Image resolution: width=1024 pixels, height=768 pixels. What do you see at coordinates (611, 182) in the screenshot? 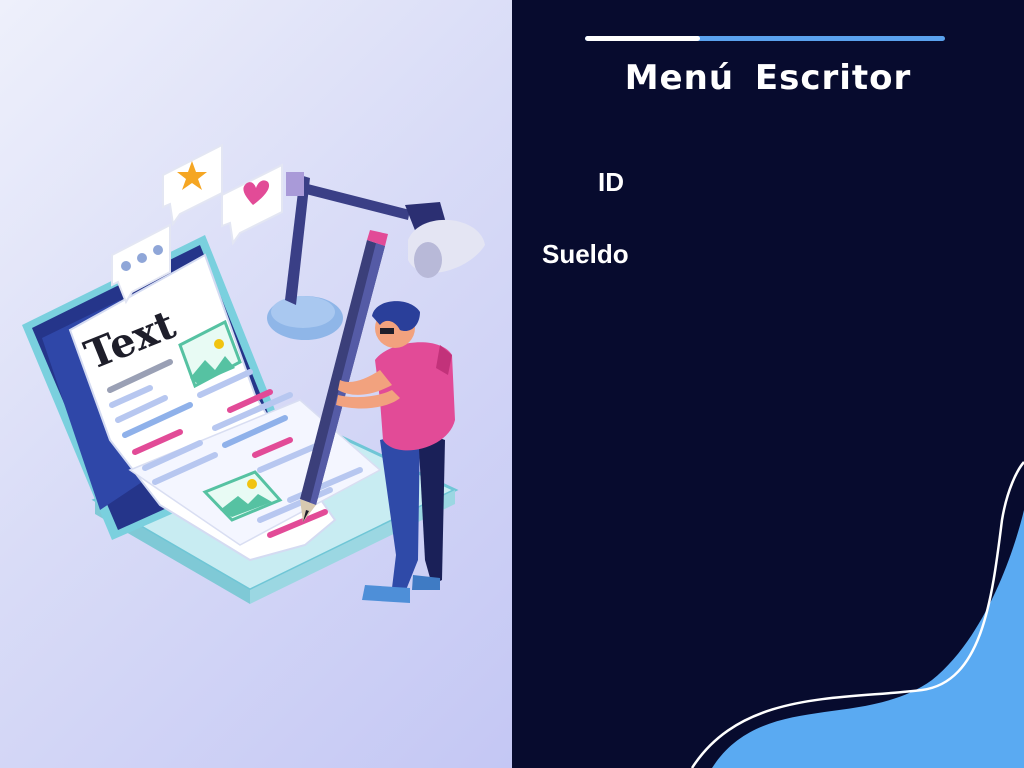
I see `id-label: ID` at bounding box center [611, 182].